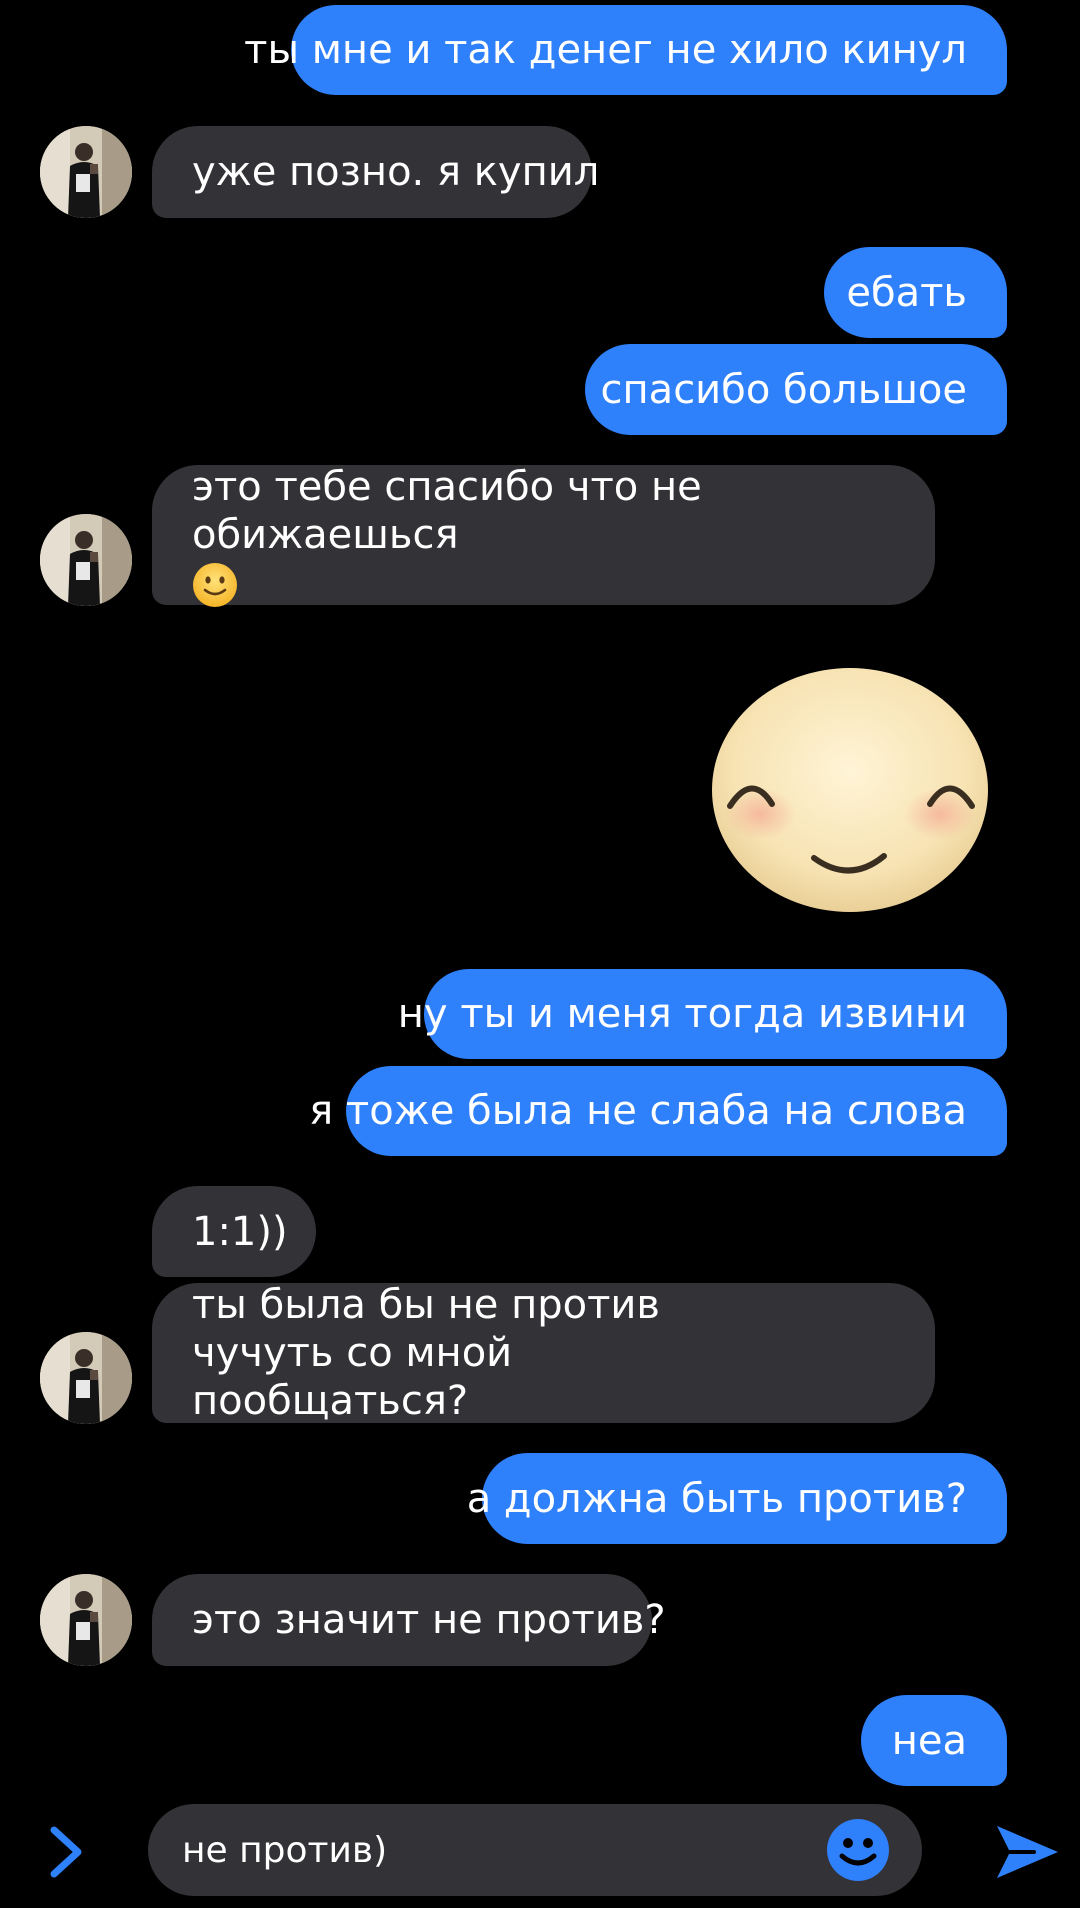 The height and width of the screenshot is (1908, 1080). Describe the element at coordinates (716, 1498) in the screenshot. I see `message-text: а должна быть против?` at that location.